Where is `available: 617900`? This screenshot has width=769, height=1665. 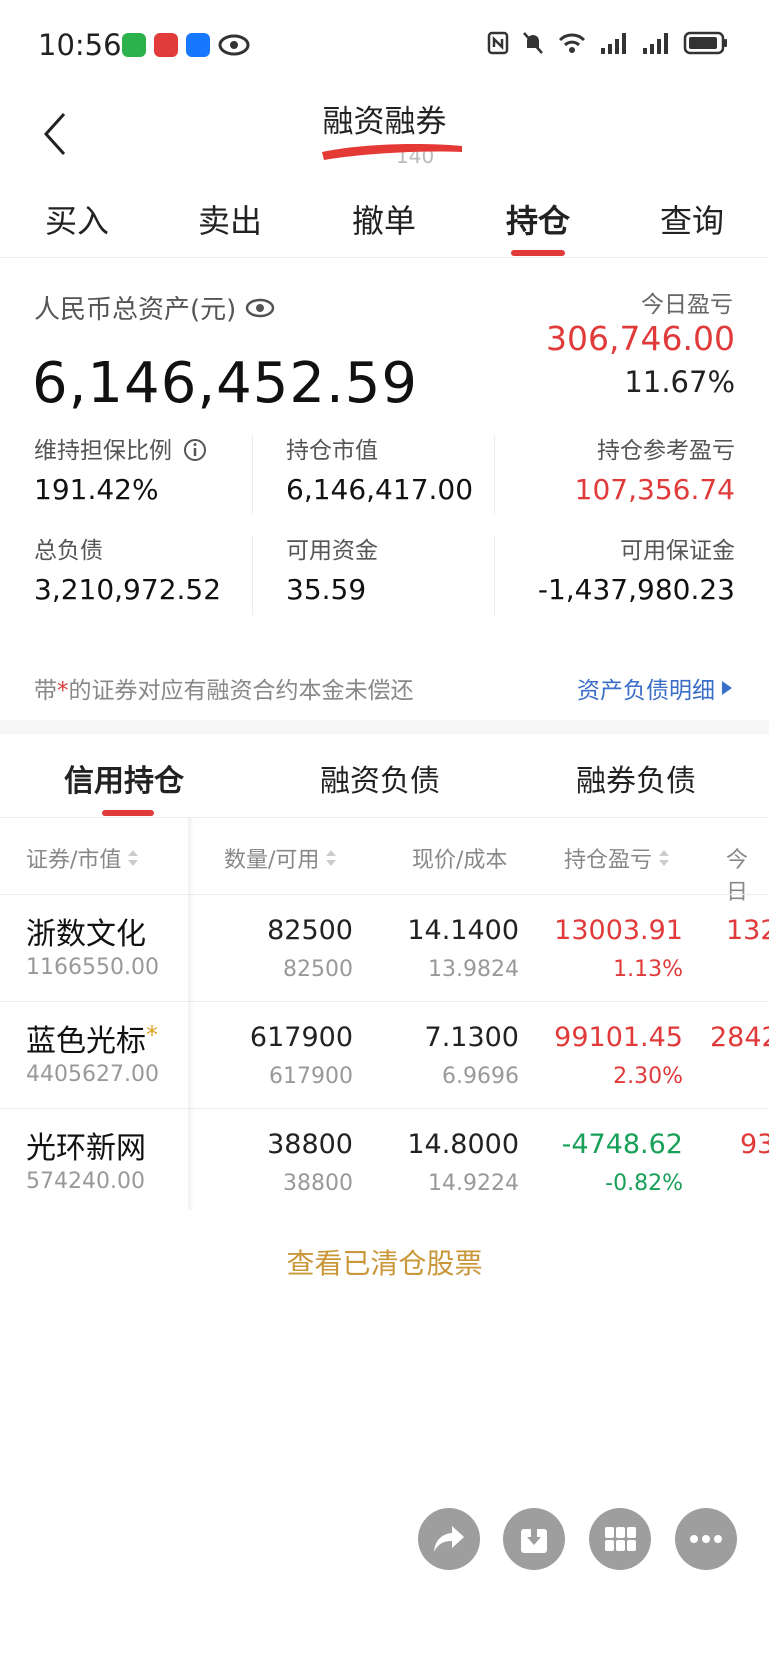 available: 617900 is located at coordinates (311, 1076).